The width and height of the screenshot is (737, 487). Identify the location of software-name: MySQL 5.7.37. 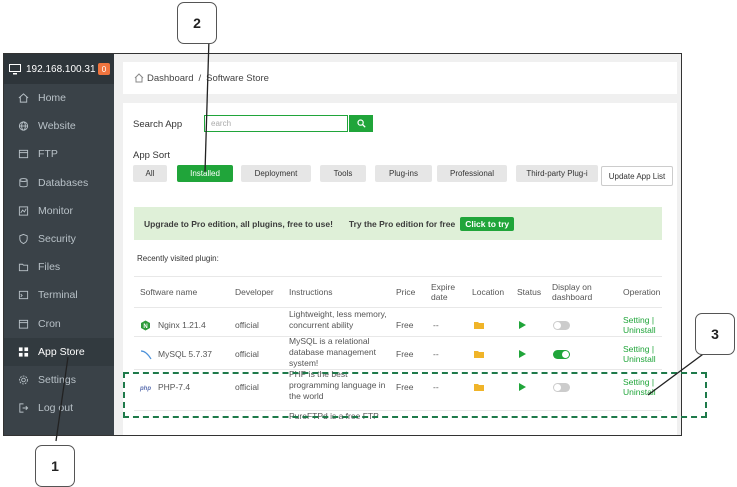
(185, 354).